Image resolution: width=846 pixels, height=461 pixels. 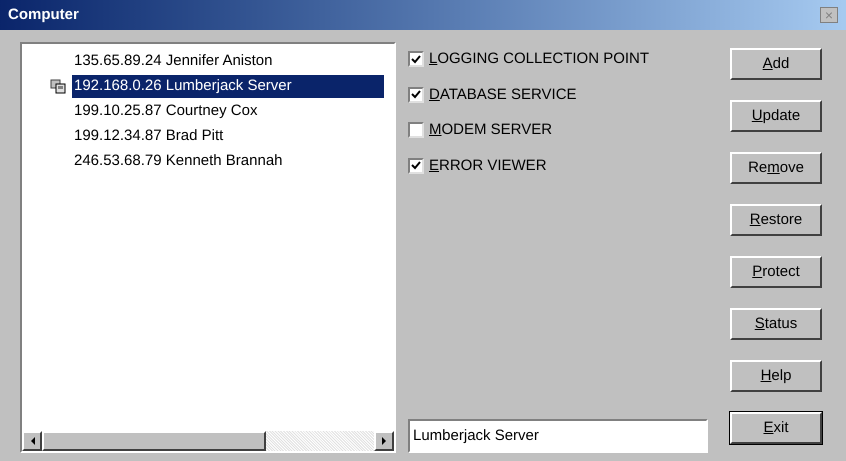 I want to click on action-button: Protect, so click(x=776, y=272).